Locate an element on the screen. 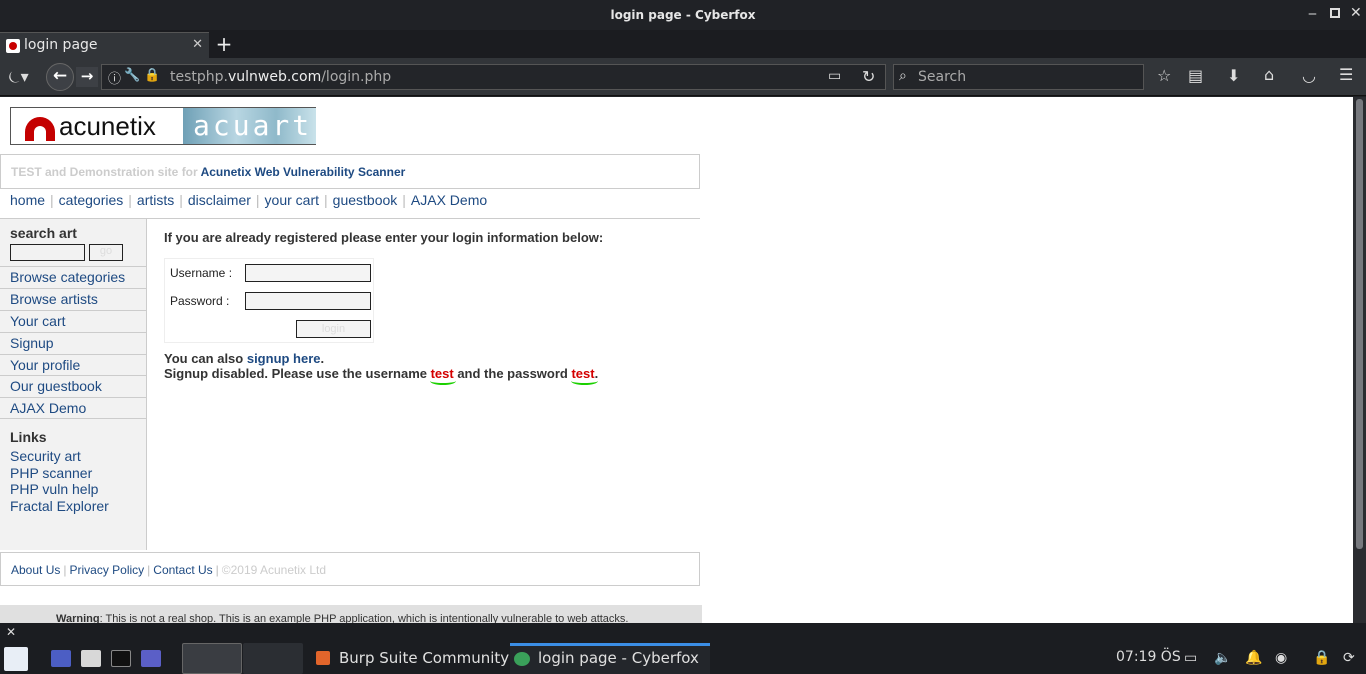 The width and height of the screenshot is (1366, 674). screen-recorder-icon is located at coordinates (151, 658).